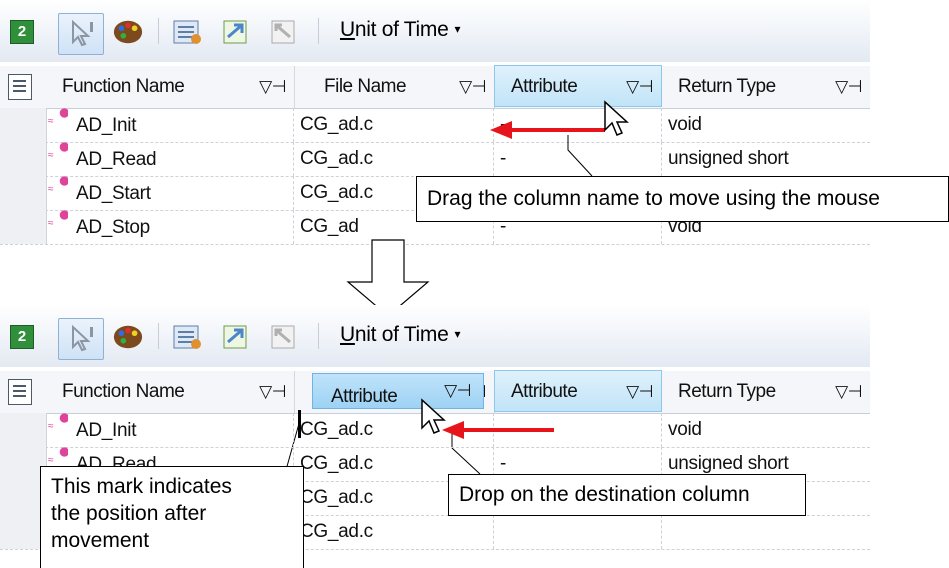  Describe the element at coordinates (457, 334) in the screenshot. I see `chevron-down-icon: ▾` at that location.